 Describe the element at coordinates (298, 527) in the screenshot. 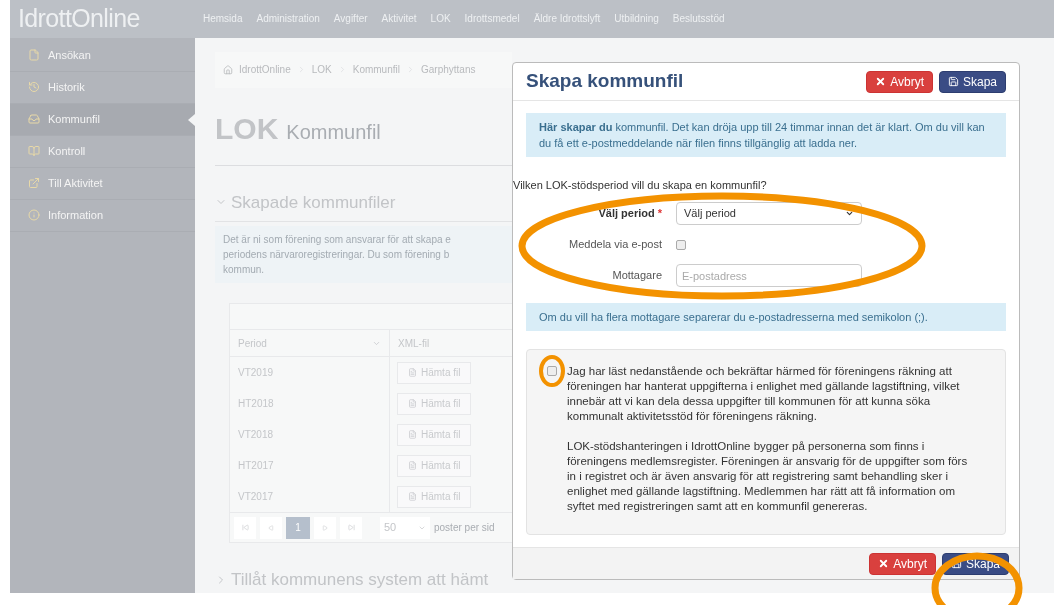

I see `page-button: 1` at that location.